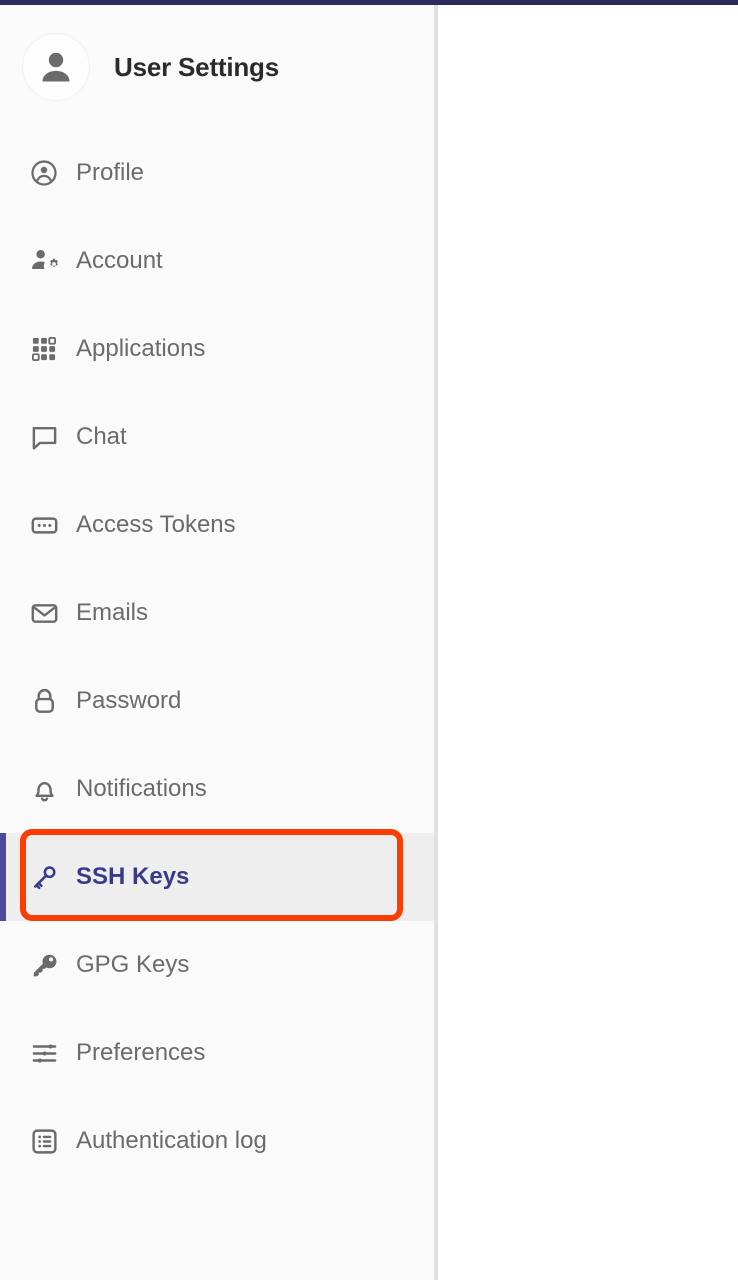  What do you see at coordinates (44, 701) in the screenshot?
I see `lock-icon` at bounding box center [44, 701].